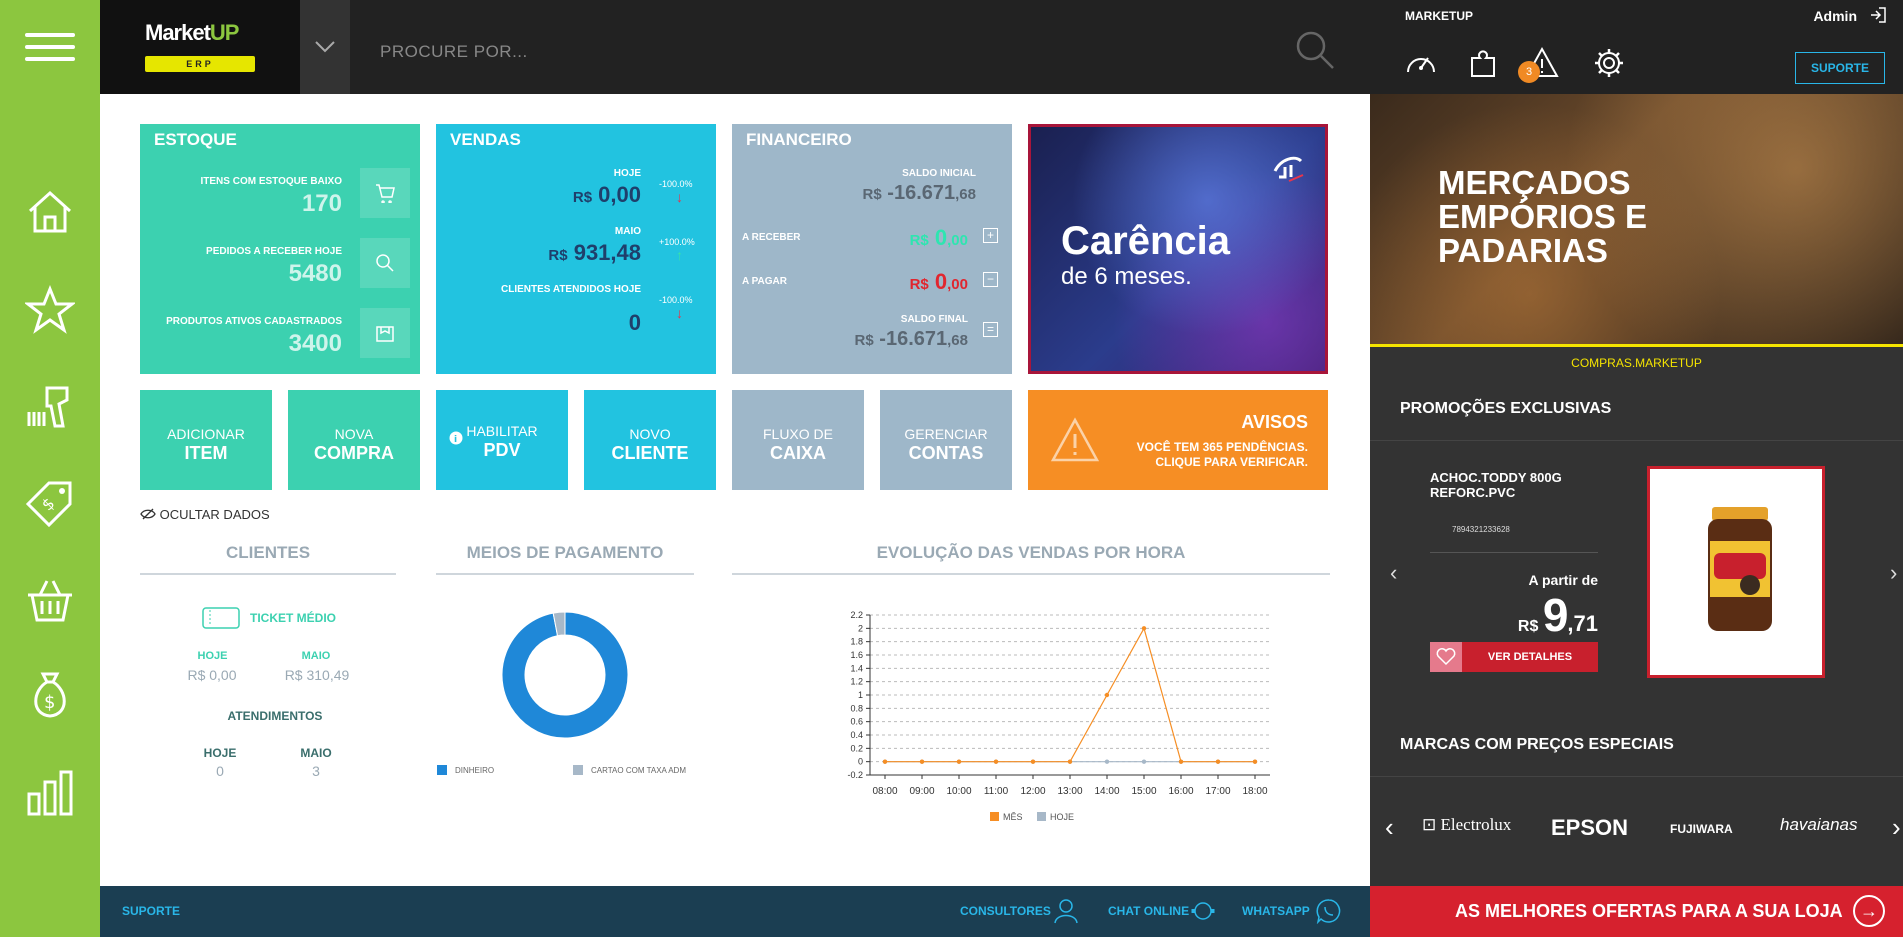 This screenshot has height=937, width=1903. What do you see at coordinates (151, 911) in the screenshot?
I see `footer-suporte-link: SUPORTE` at bounding box center [151, 911].